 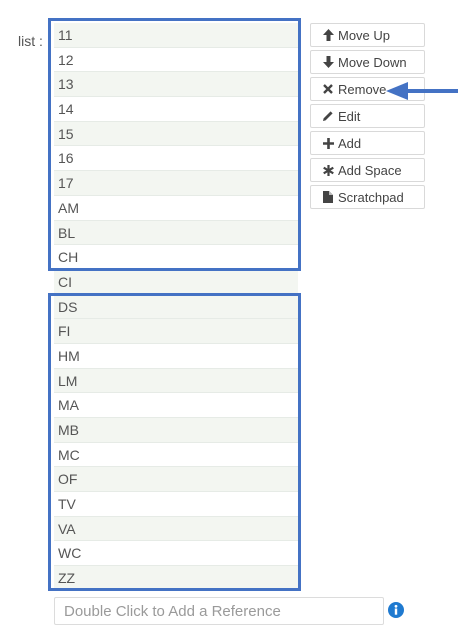 What do you see at coordinates (176, 578) in the screenshot?
I see `list-item: ZZ` at bounding box center [176, 578].